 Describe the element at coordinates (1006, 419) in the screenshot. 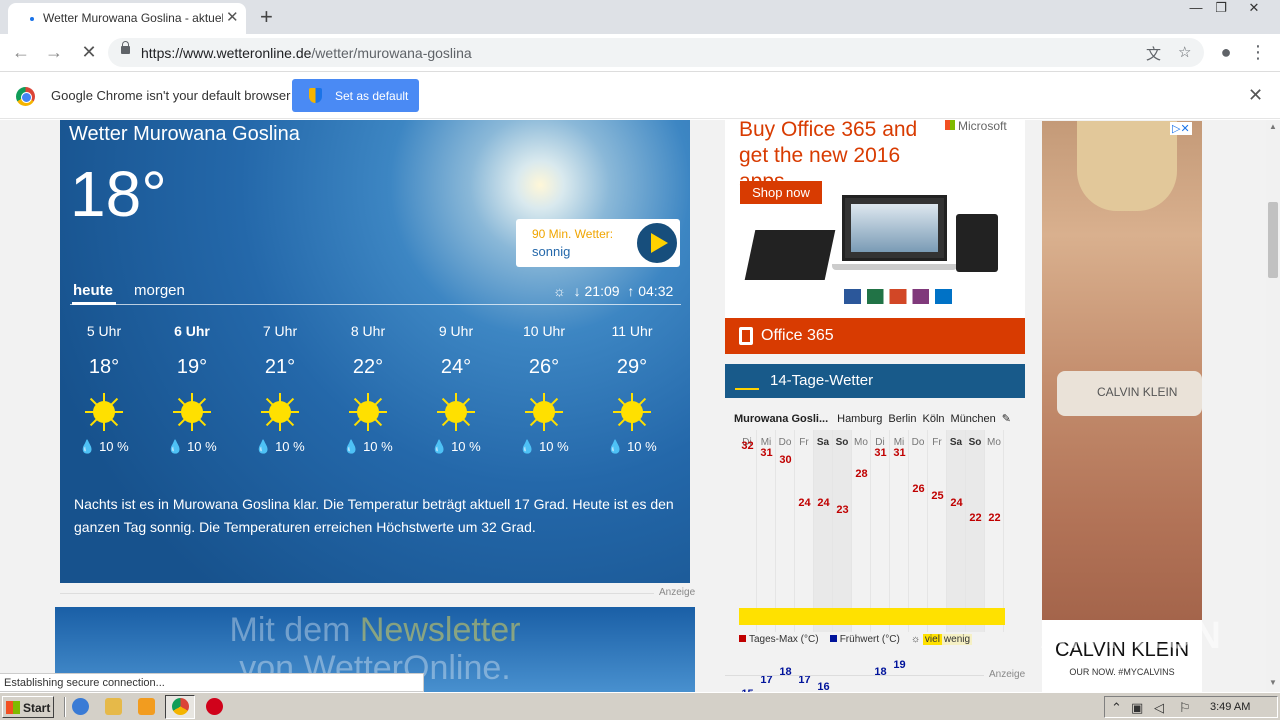

I see `edit-pencil-icon: ✎` at that location.